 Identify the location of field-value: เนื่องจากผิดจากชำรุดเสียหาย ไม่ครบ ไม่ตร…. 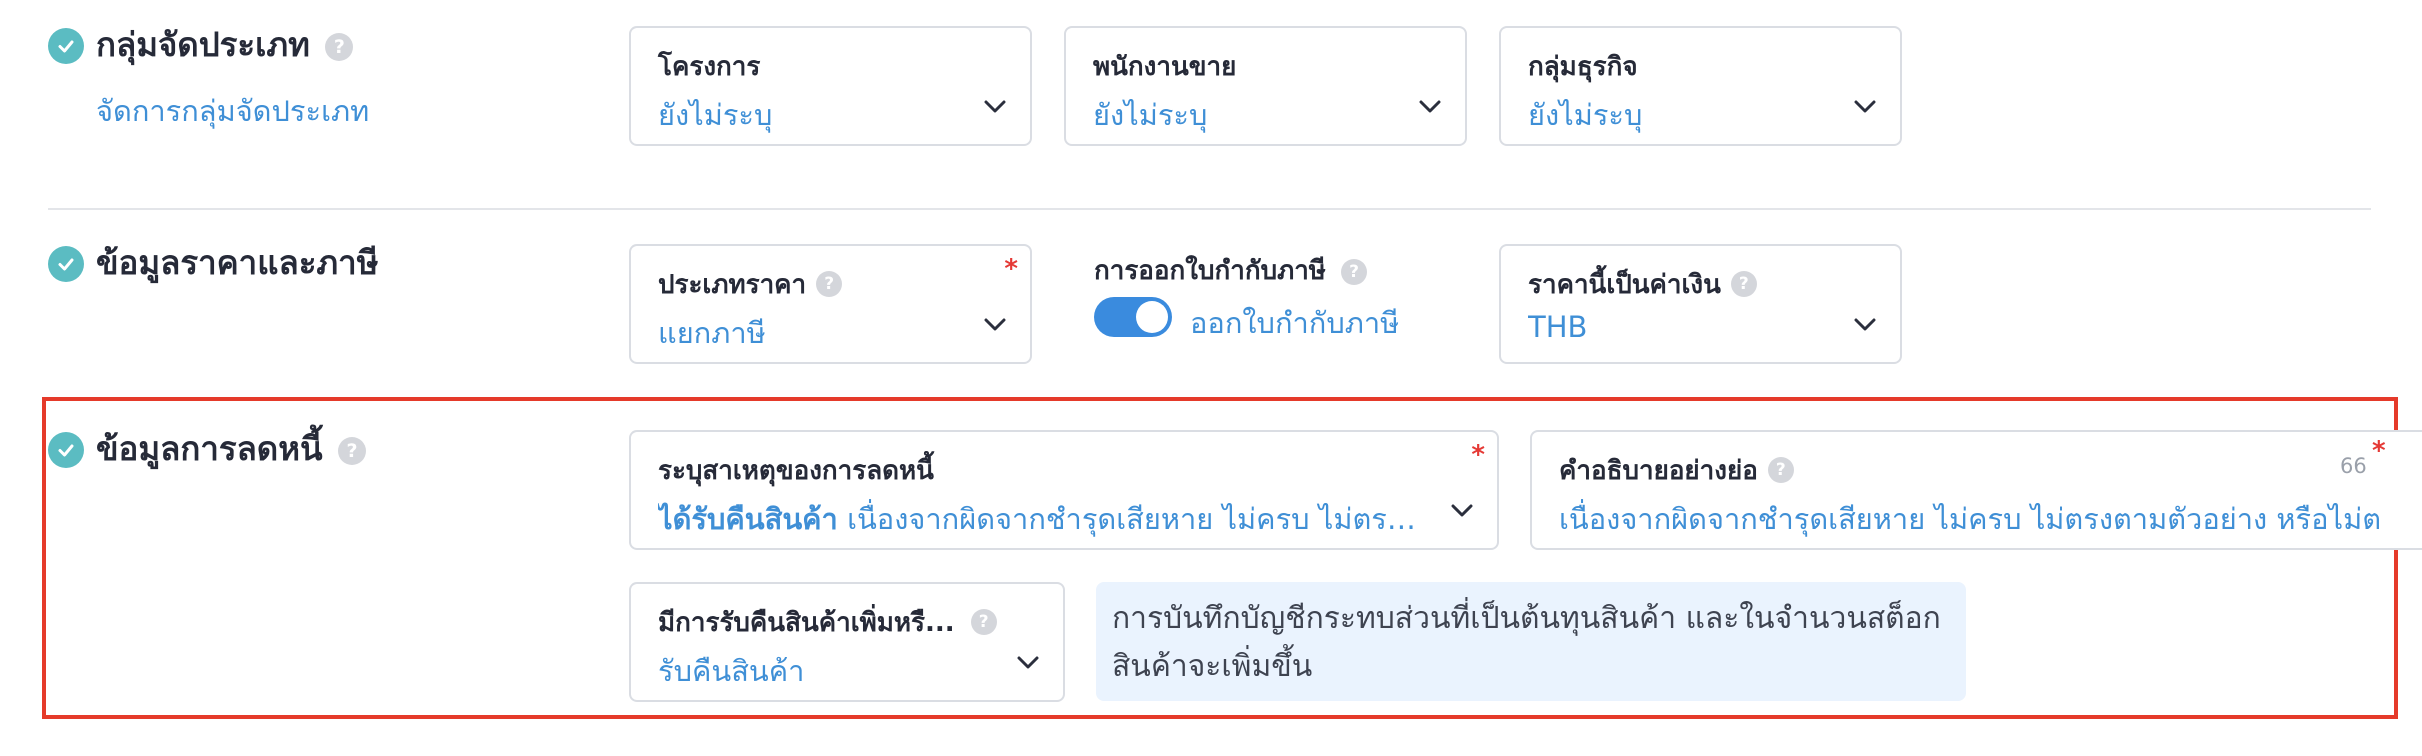
(1970, 519).